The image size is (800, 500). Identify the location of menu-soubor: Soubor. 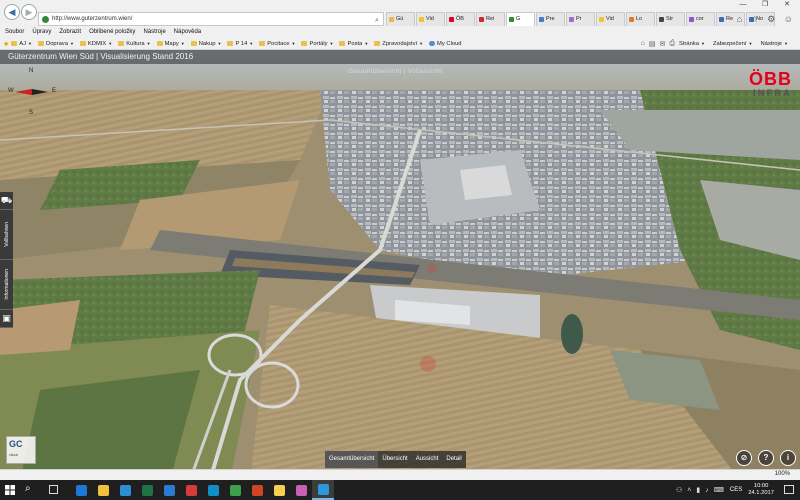
(14, 32).